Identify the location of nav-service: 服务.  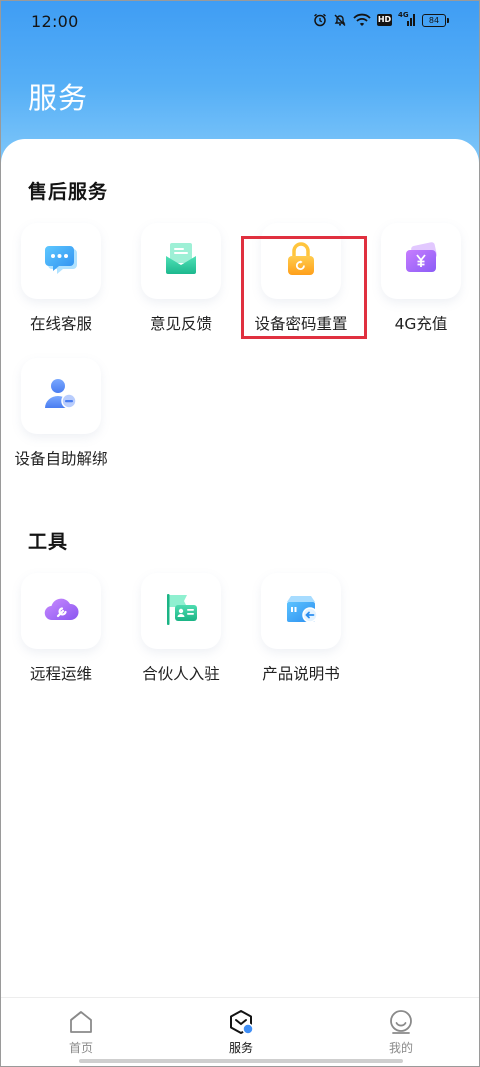
(241, 1032).